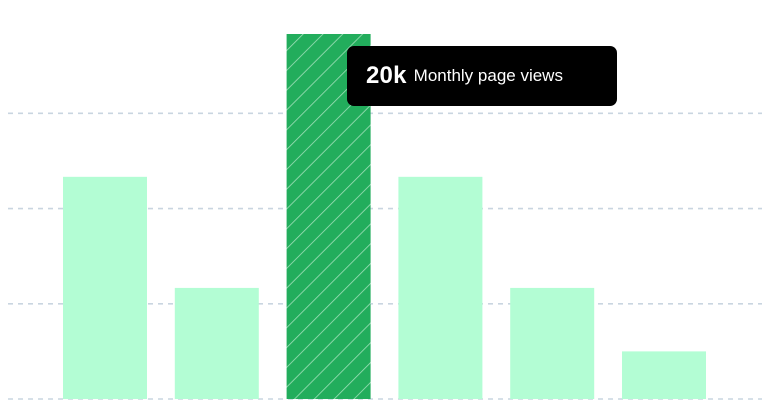 The width and height of the screenshot is (778, 414). What do you see at coordinates (488, 75) in the screenshot?
I see `tooltip-label: Monthly page views` at bounding box center [488, 75].